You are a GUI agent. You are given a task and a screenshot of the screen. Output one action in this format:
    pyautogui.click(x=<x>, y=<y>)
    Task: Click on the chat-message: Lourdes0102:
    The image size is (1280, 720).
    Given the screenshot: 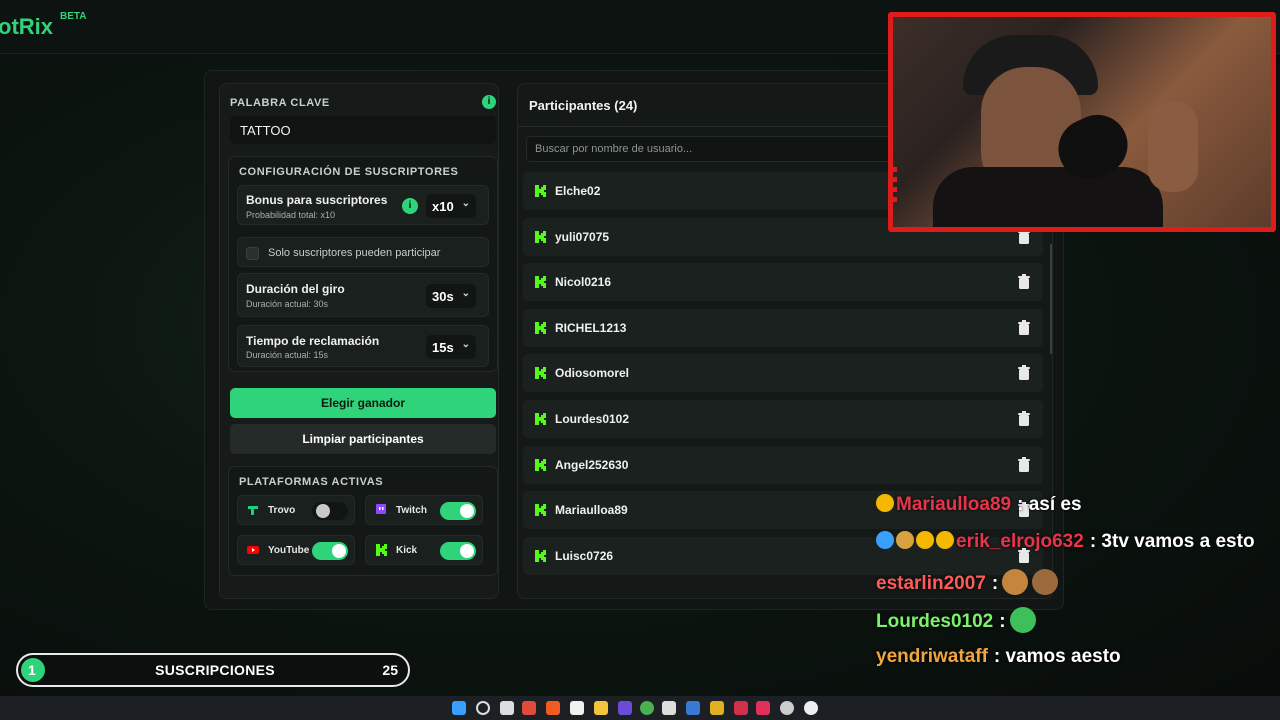 What is the action you would take?
    pyautogui.click(x=956, y=622)
    